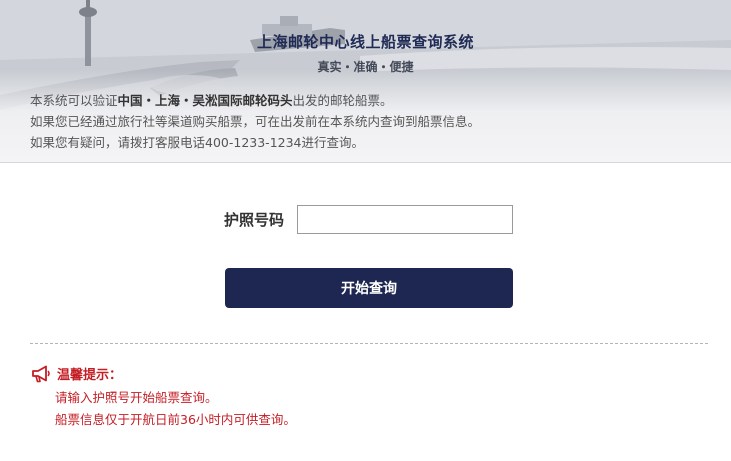  I want to click on tips-header: 温馨提示：, so click(76, 373).